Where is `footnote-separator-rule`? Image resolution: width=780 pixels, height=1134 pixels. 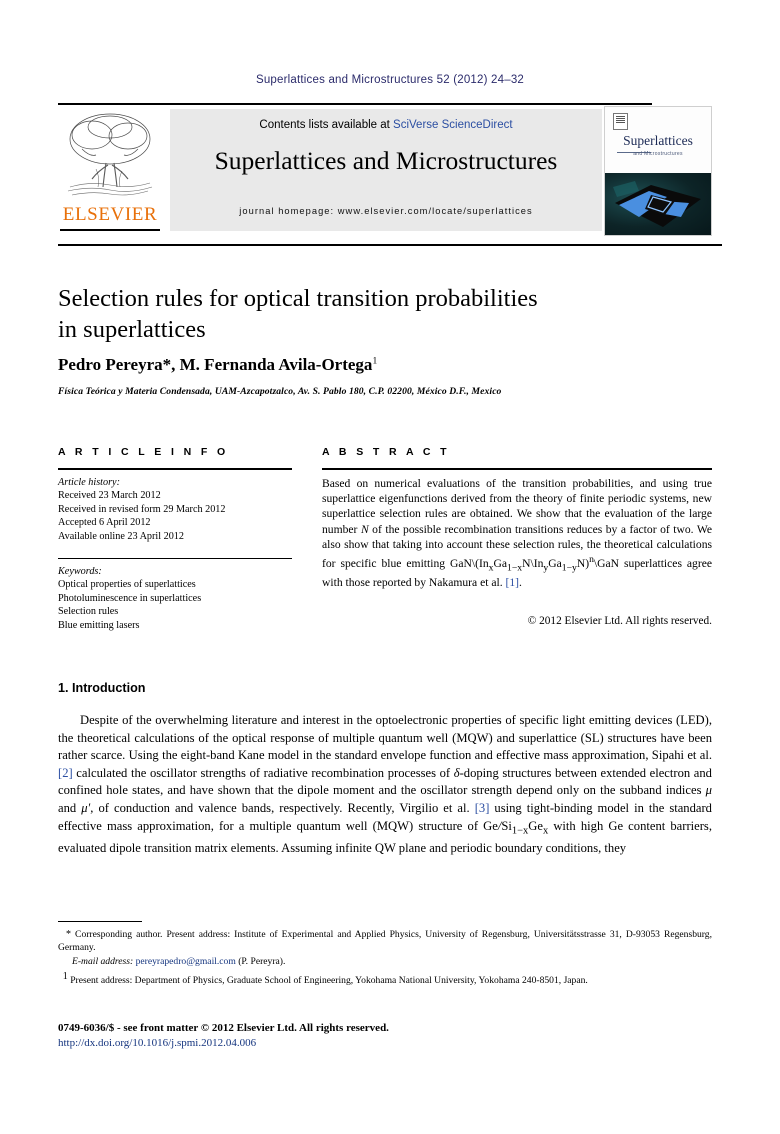 footnote-separator-rule is located at coordinates (100, 922).